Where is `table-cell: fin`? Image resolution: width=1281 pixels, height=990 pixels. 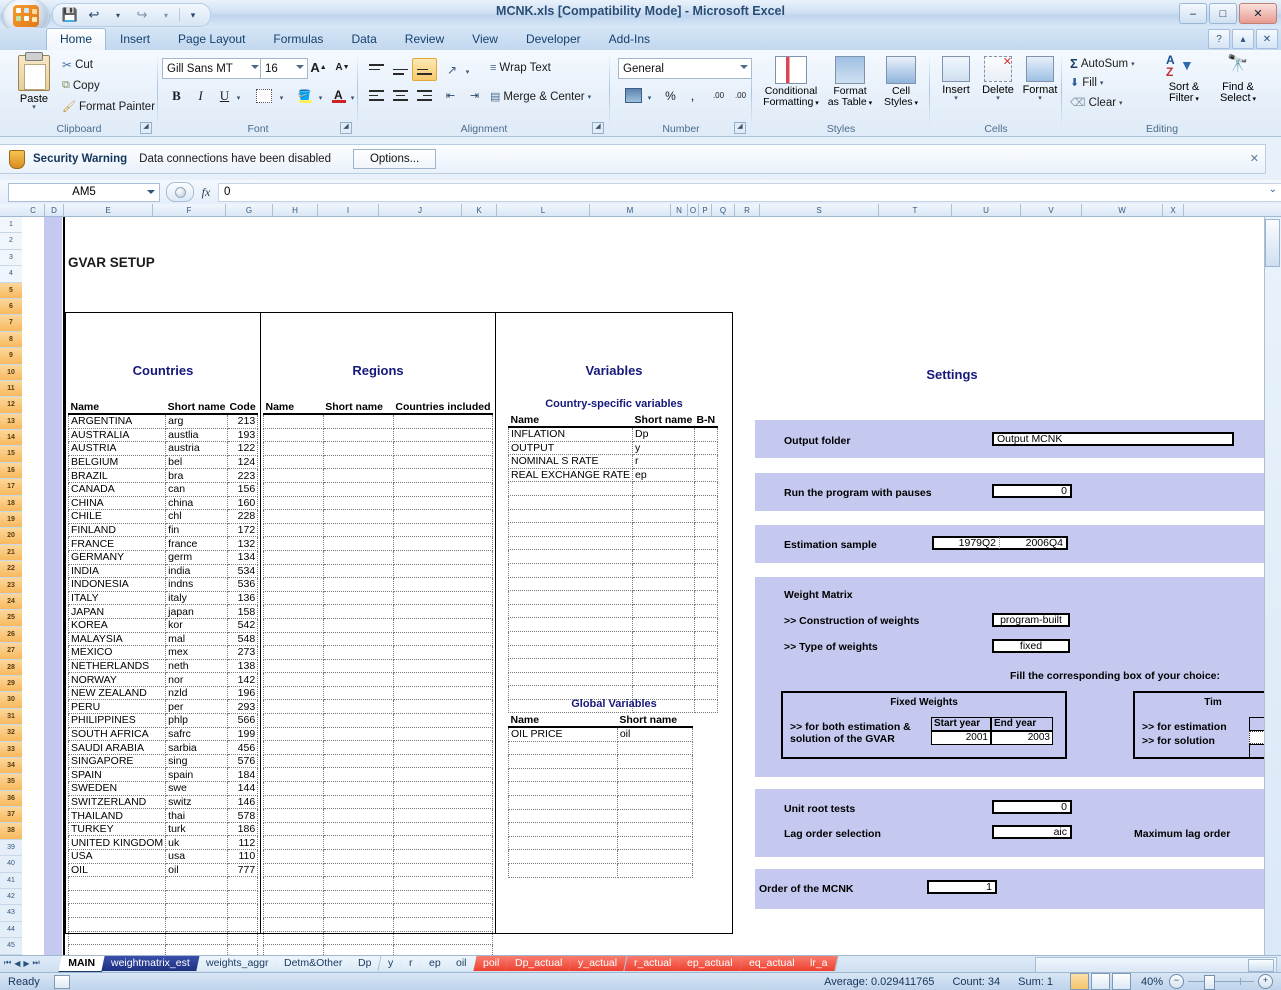 table-cell: fin is located at coordinates (196, 530).